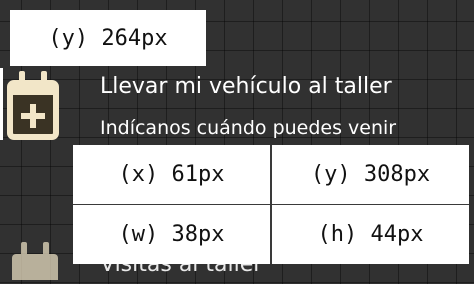 The image size is (474, 284). I want to click on measure-w-label: (w) 38px, so click(171, 234).